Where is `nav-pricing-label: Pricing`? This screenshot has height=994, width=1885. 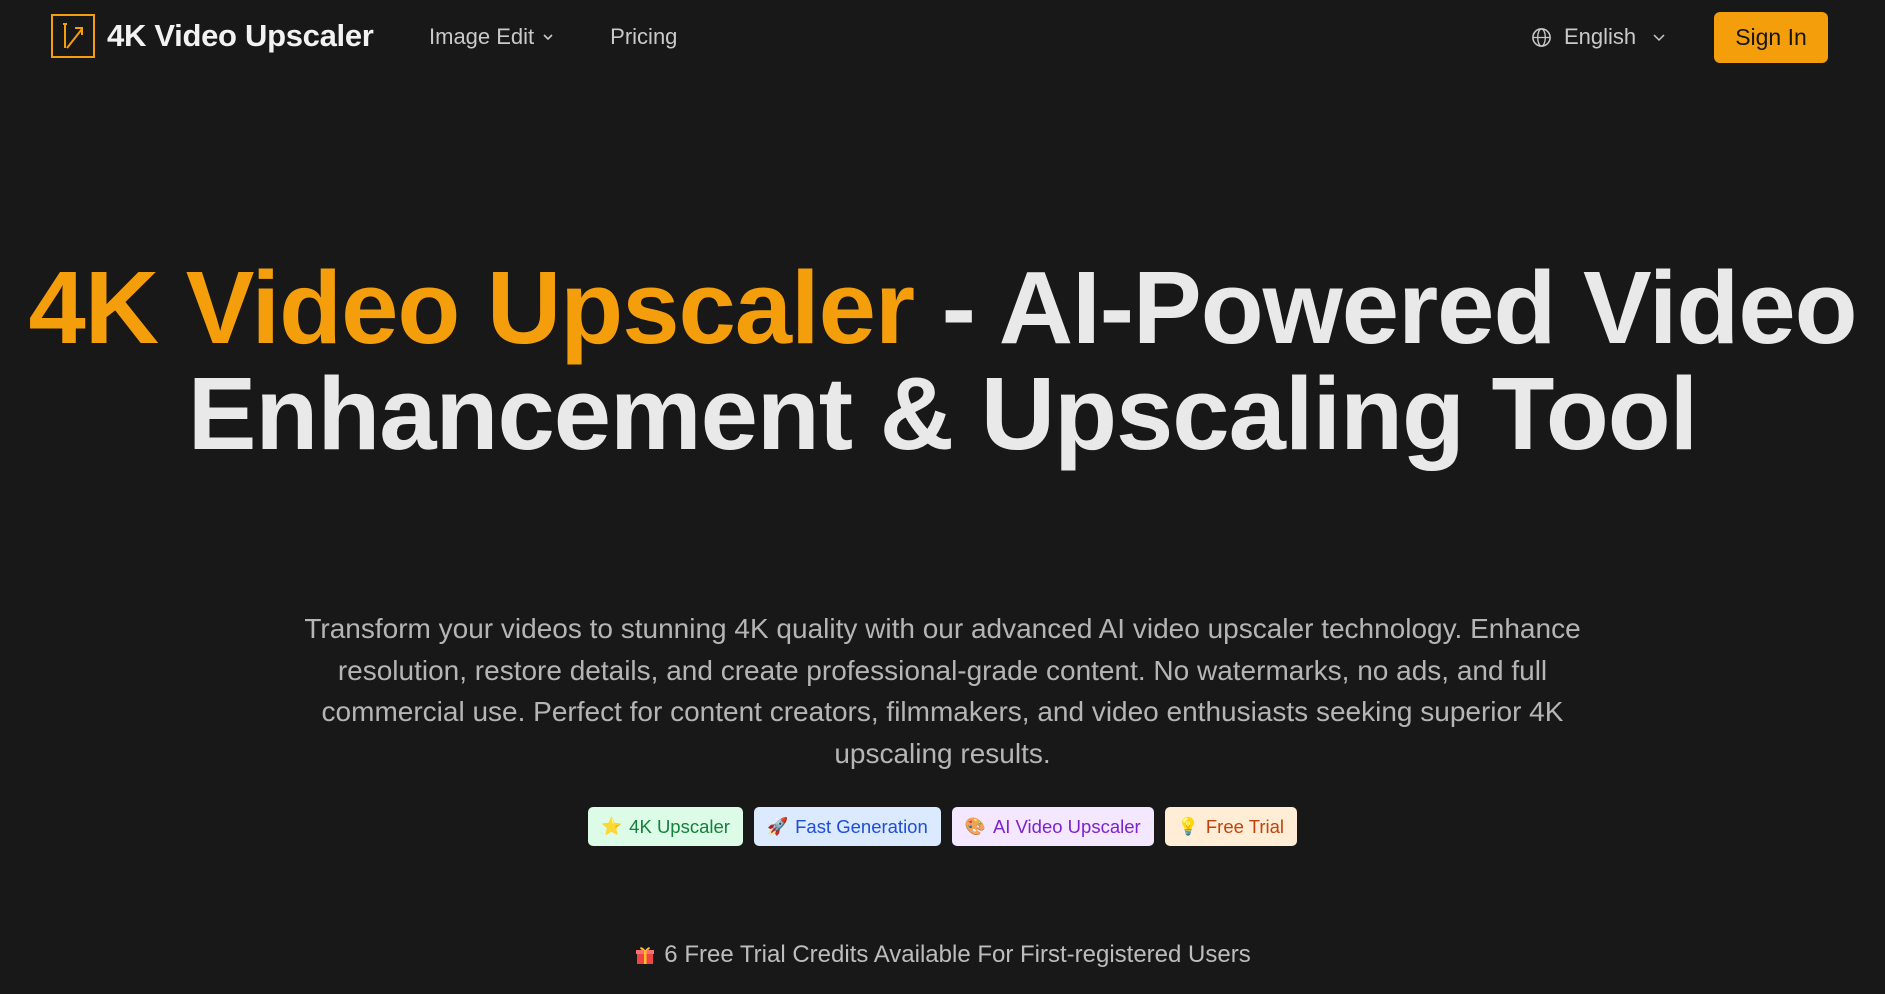 nav-pricing-label: Pricing is located at coordinates (644, 36).